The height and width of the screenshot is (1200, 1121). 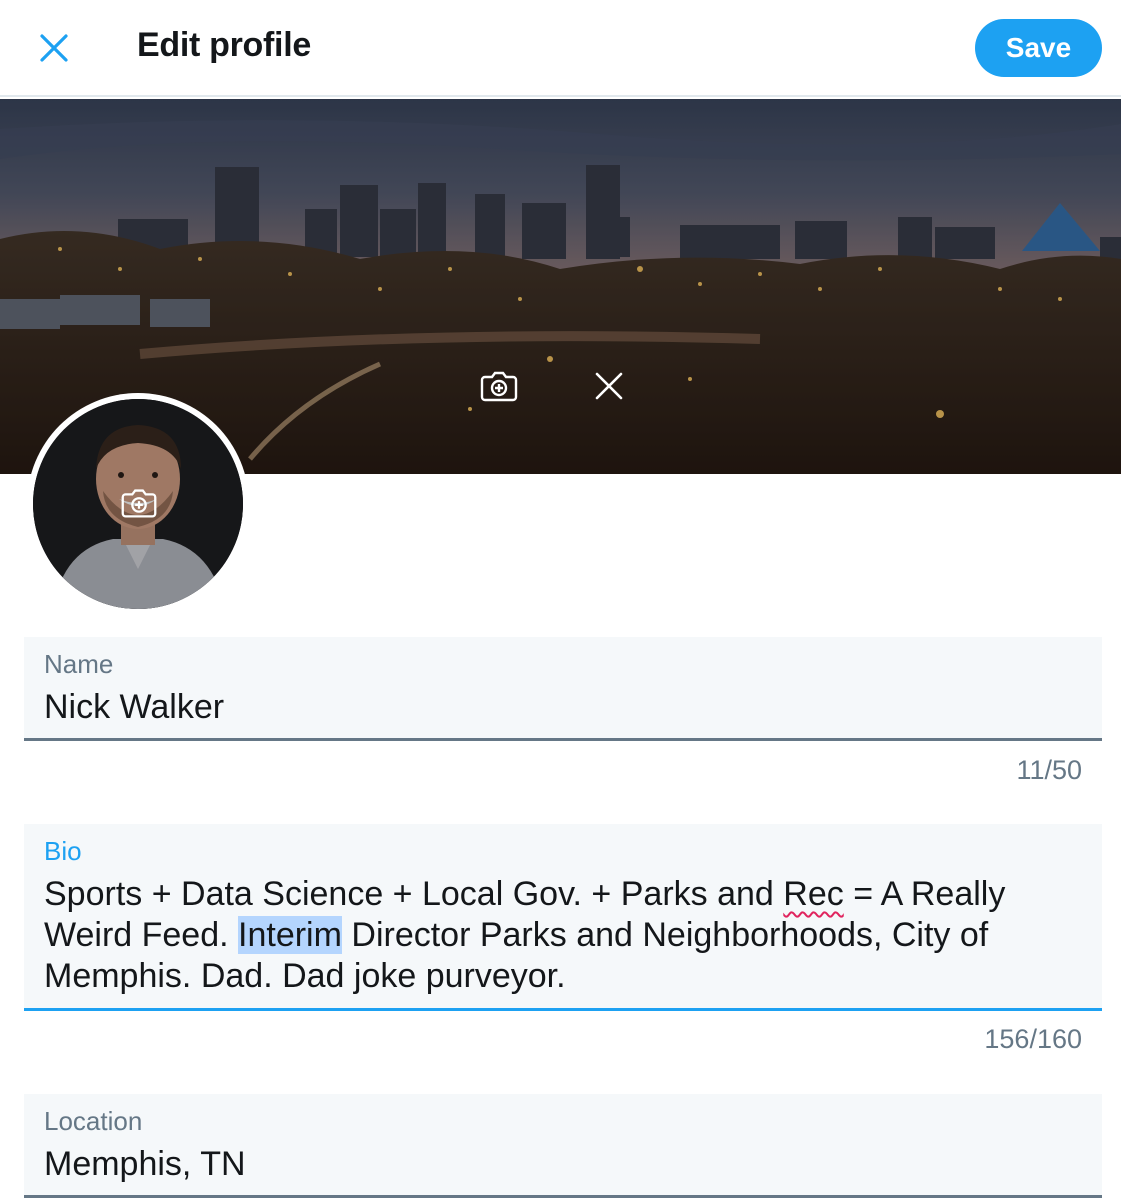 What do you see at coordinates (1049, 770) in the screenshot?
I see `name-char-counter: 11/50` at bounding box center [1049, 770].